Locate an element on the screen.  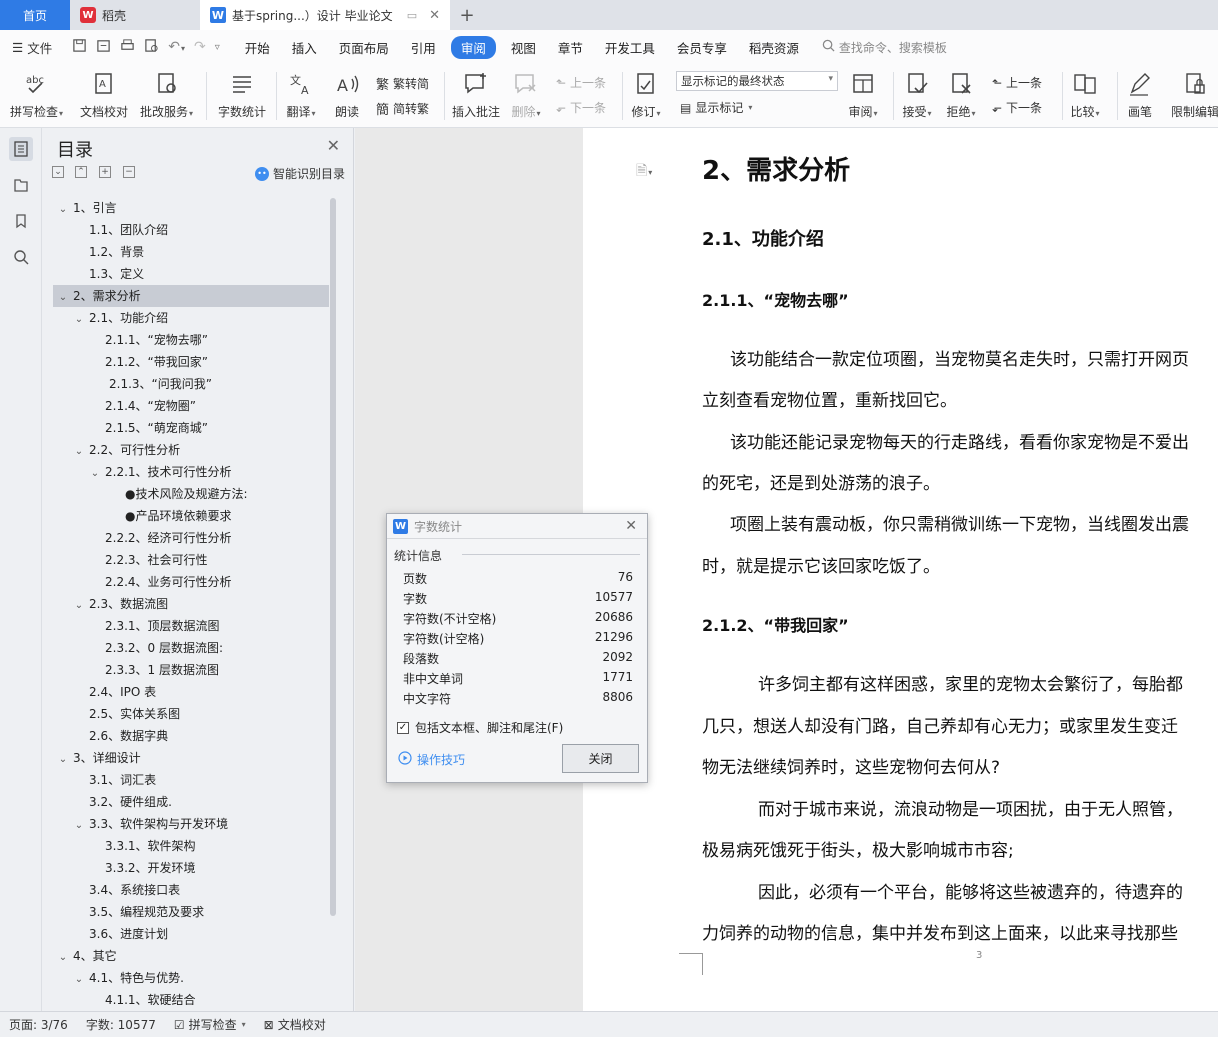
find-icon is located at coordinates (21, 257).